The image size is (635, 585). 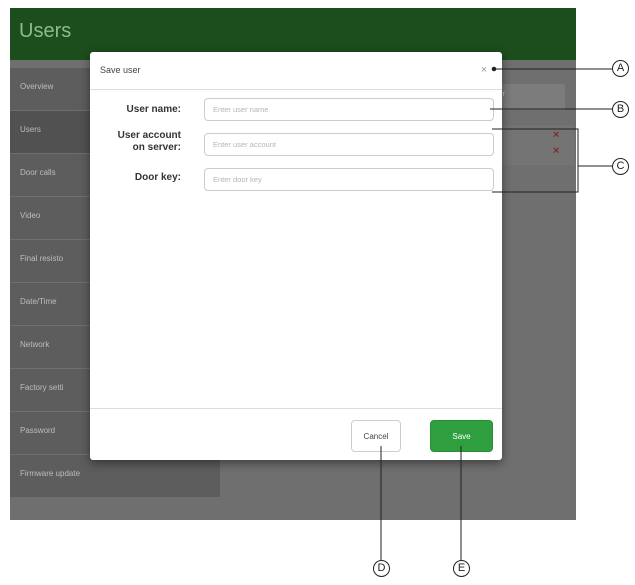 I want to click on callout-c: C, so click(x=620, y=166).